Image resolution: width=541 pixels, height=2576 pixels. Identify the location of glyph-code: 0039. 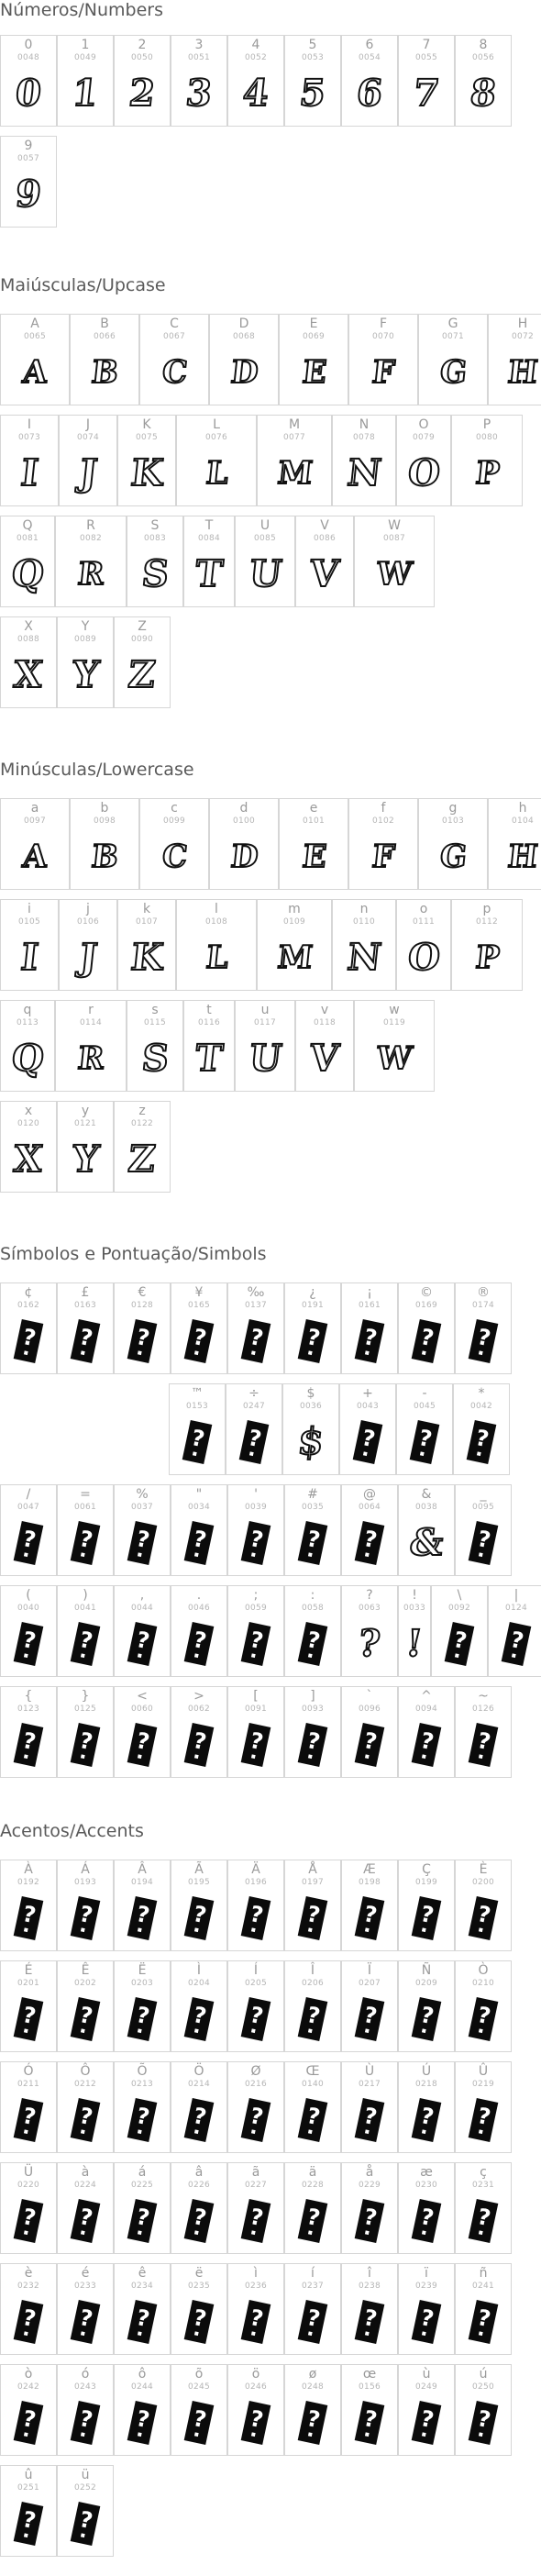
(256, 1507).